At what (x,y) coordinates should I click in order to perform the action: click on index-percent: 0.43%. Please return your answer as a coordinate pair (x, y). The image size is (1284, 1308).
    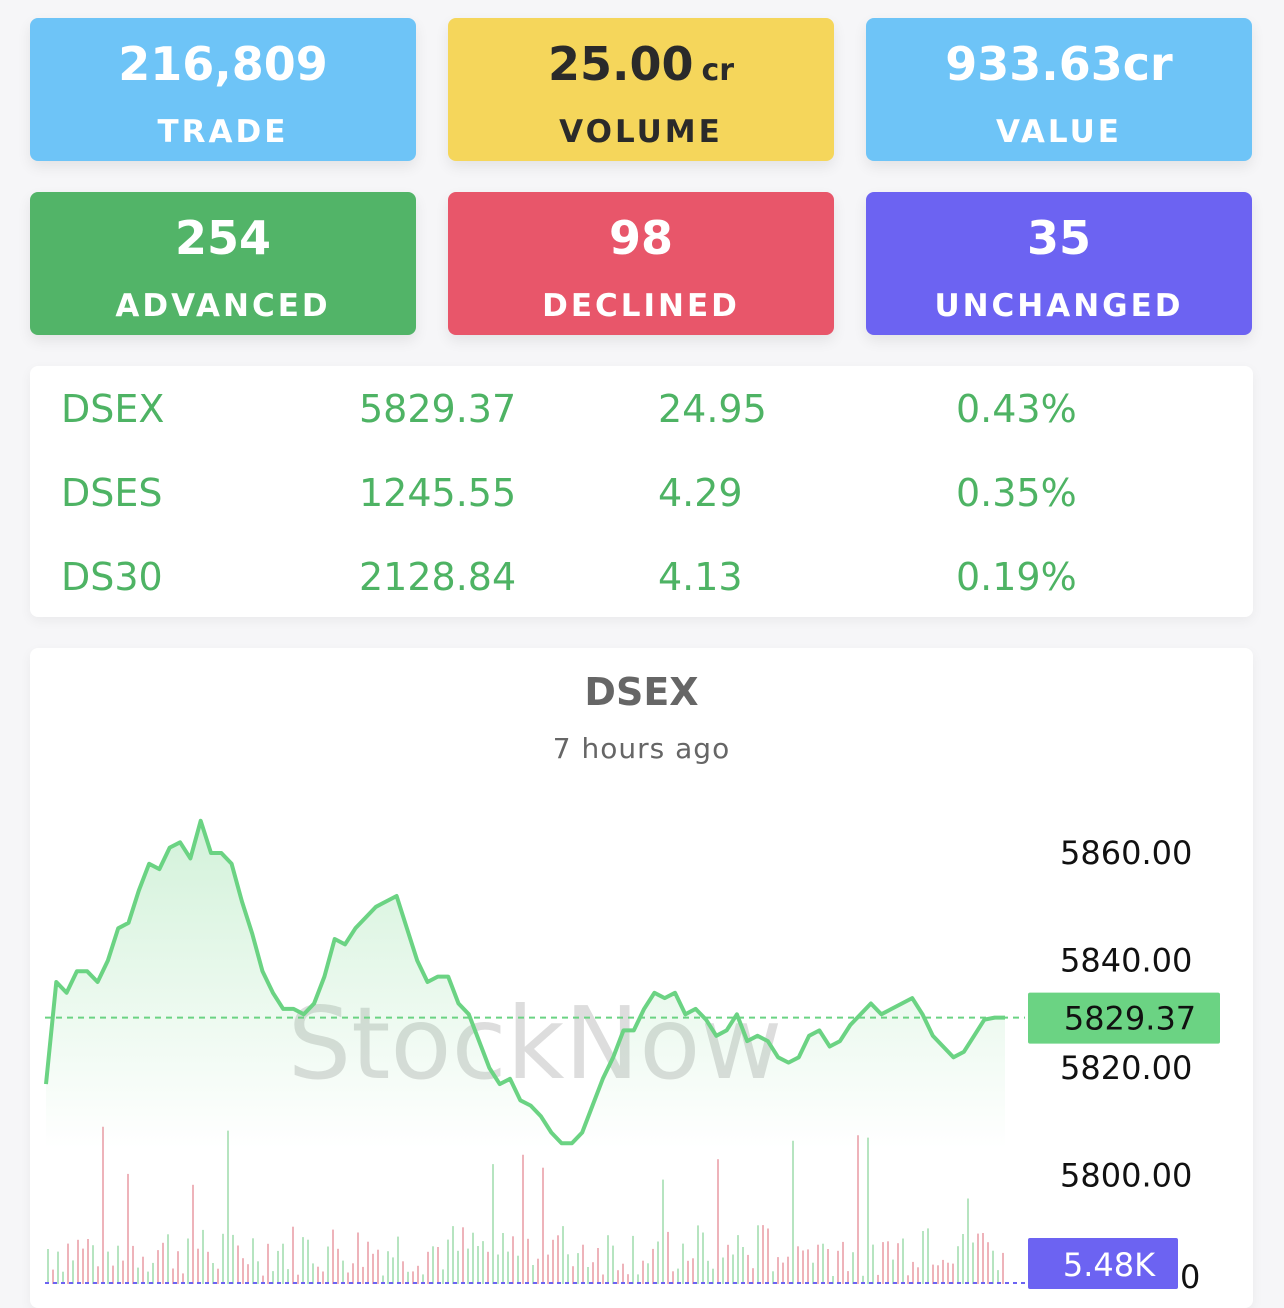
    Looking at the image, I should click on (1016, 409).